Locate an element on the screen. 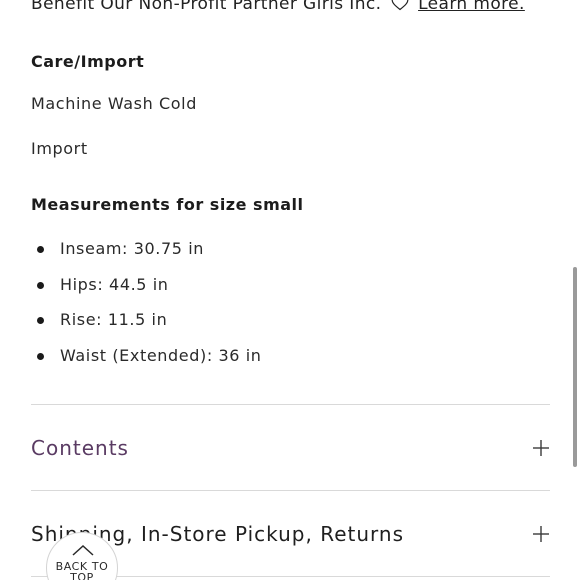  care-line-import: Import is located at coordinates (59, 148).